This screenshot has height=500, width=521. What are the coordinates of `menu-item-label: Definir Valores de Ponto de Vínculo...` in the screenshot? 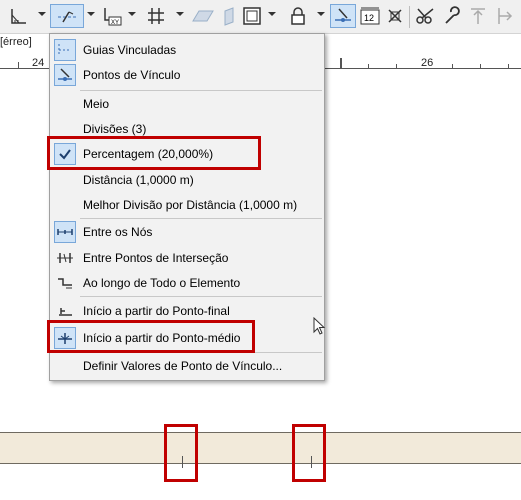 It's located at (183, 366).